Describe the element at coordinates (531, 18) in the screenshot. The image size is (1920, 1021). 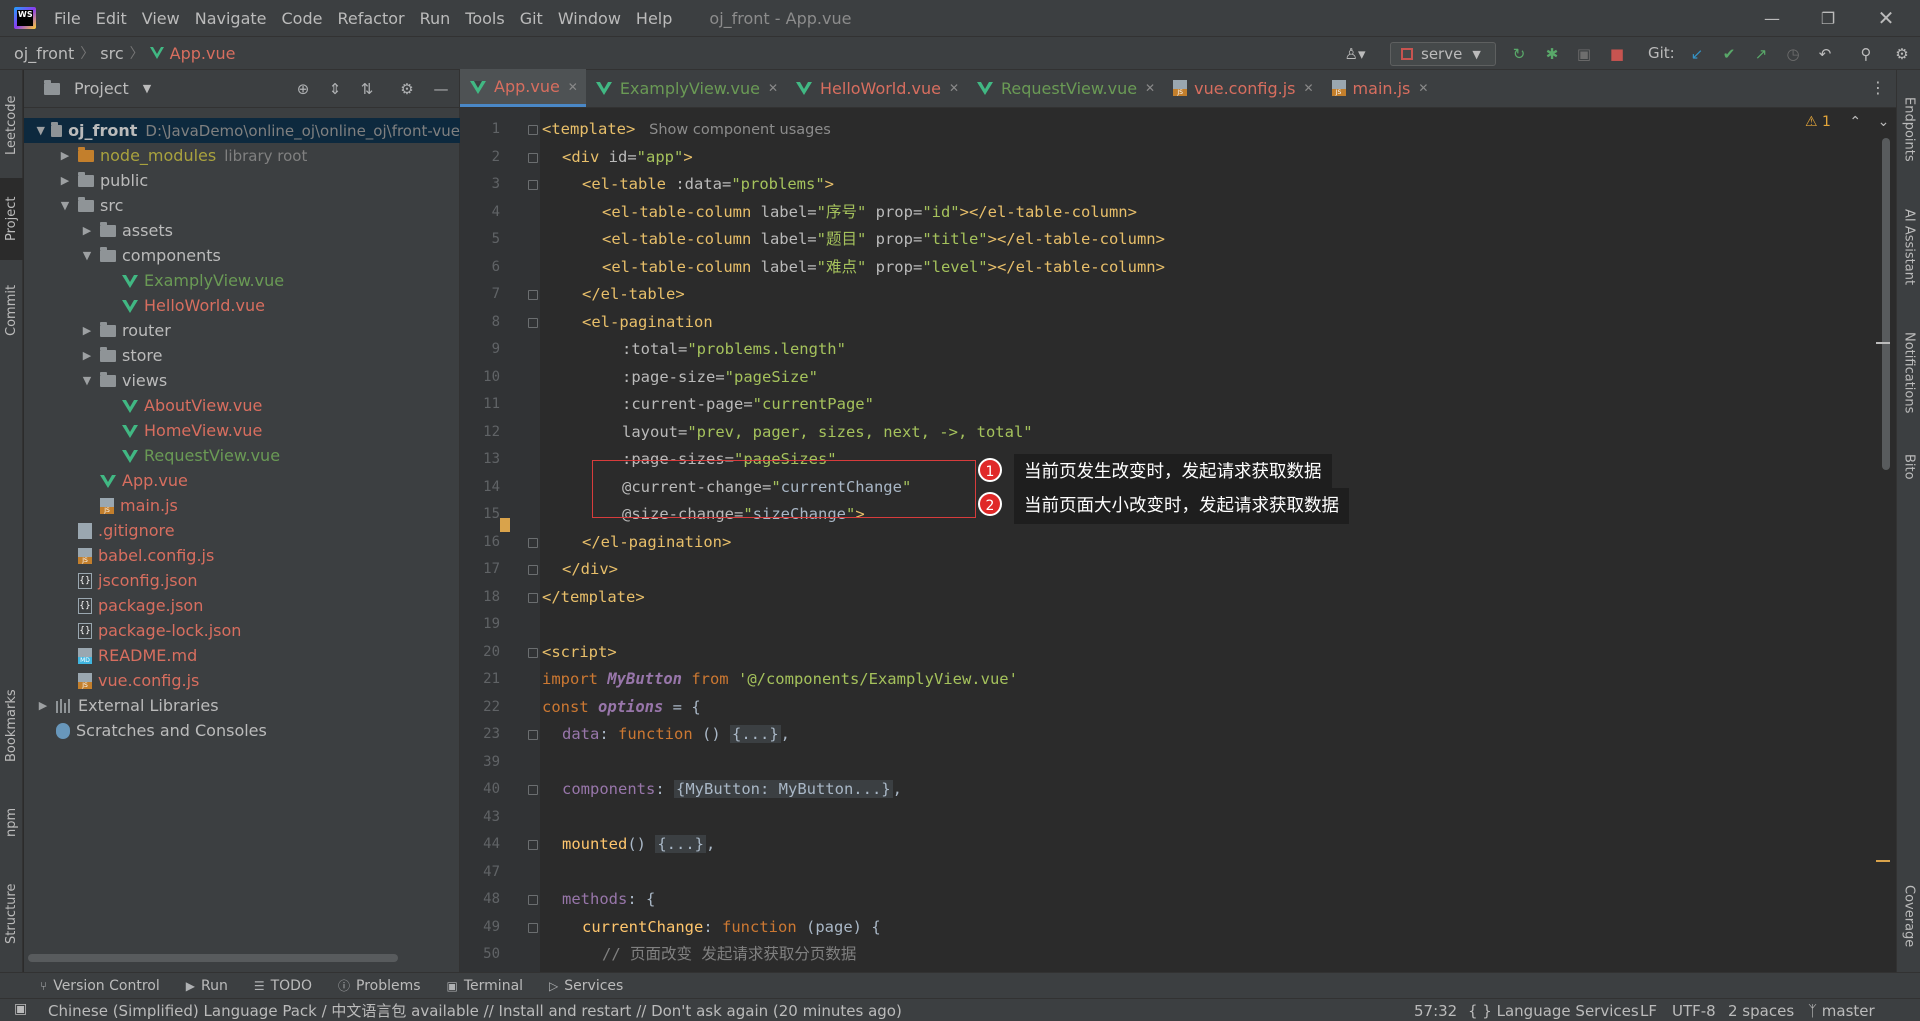
I see `menu-git: Git` at that location.